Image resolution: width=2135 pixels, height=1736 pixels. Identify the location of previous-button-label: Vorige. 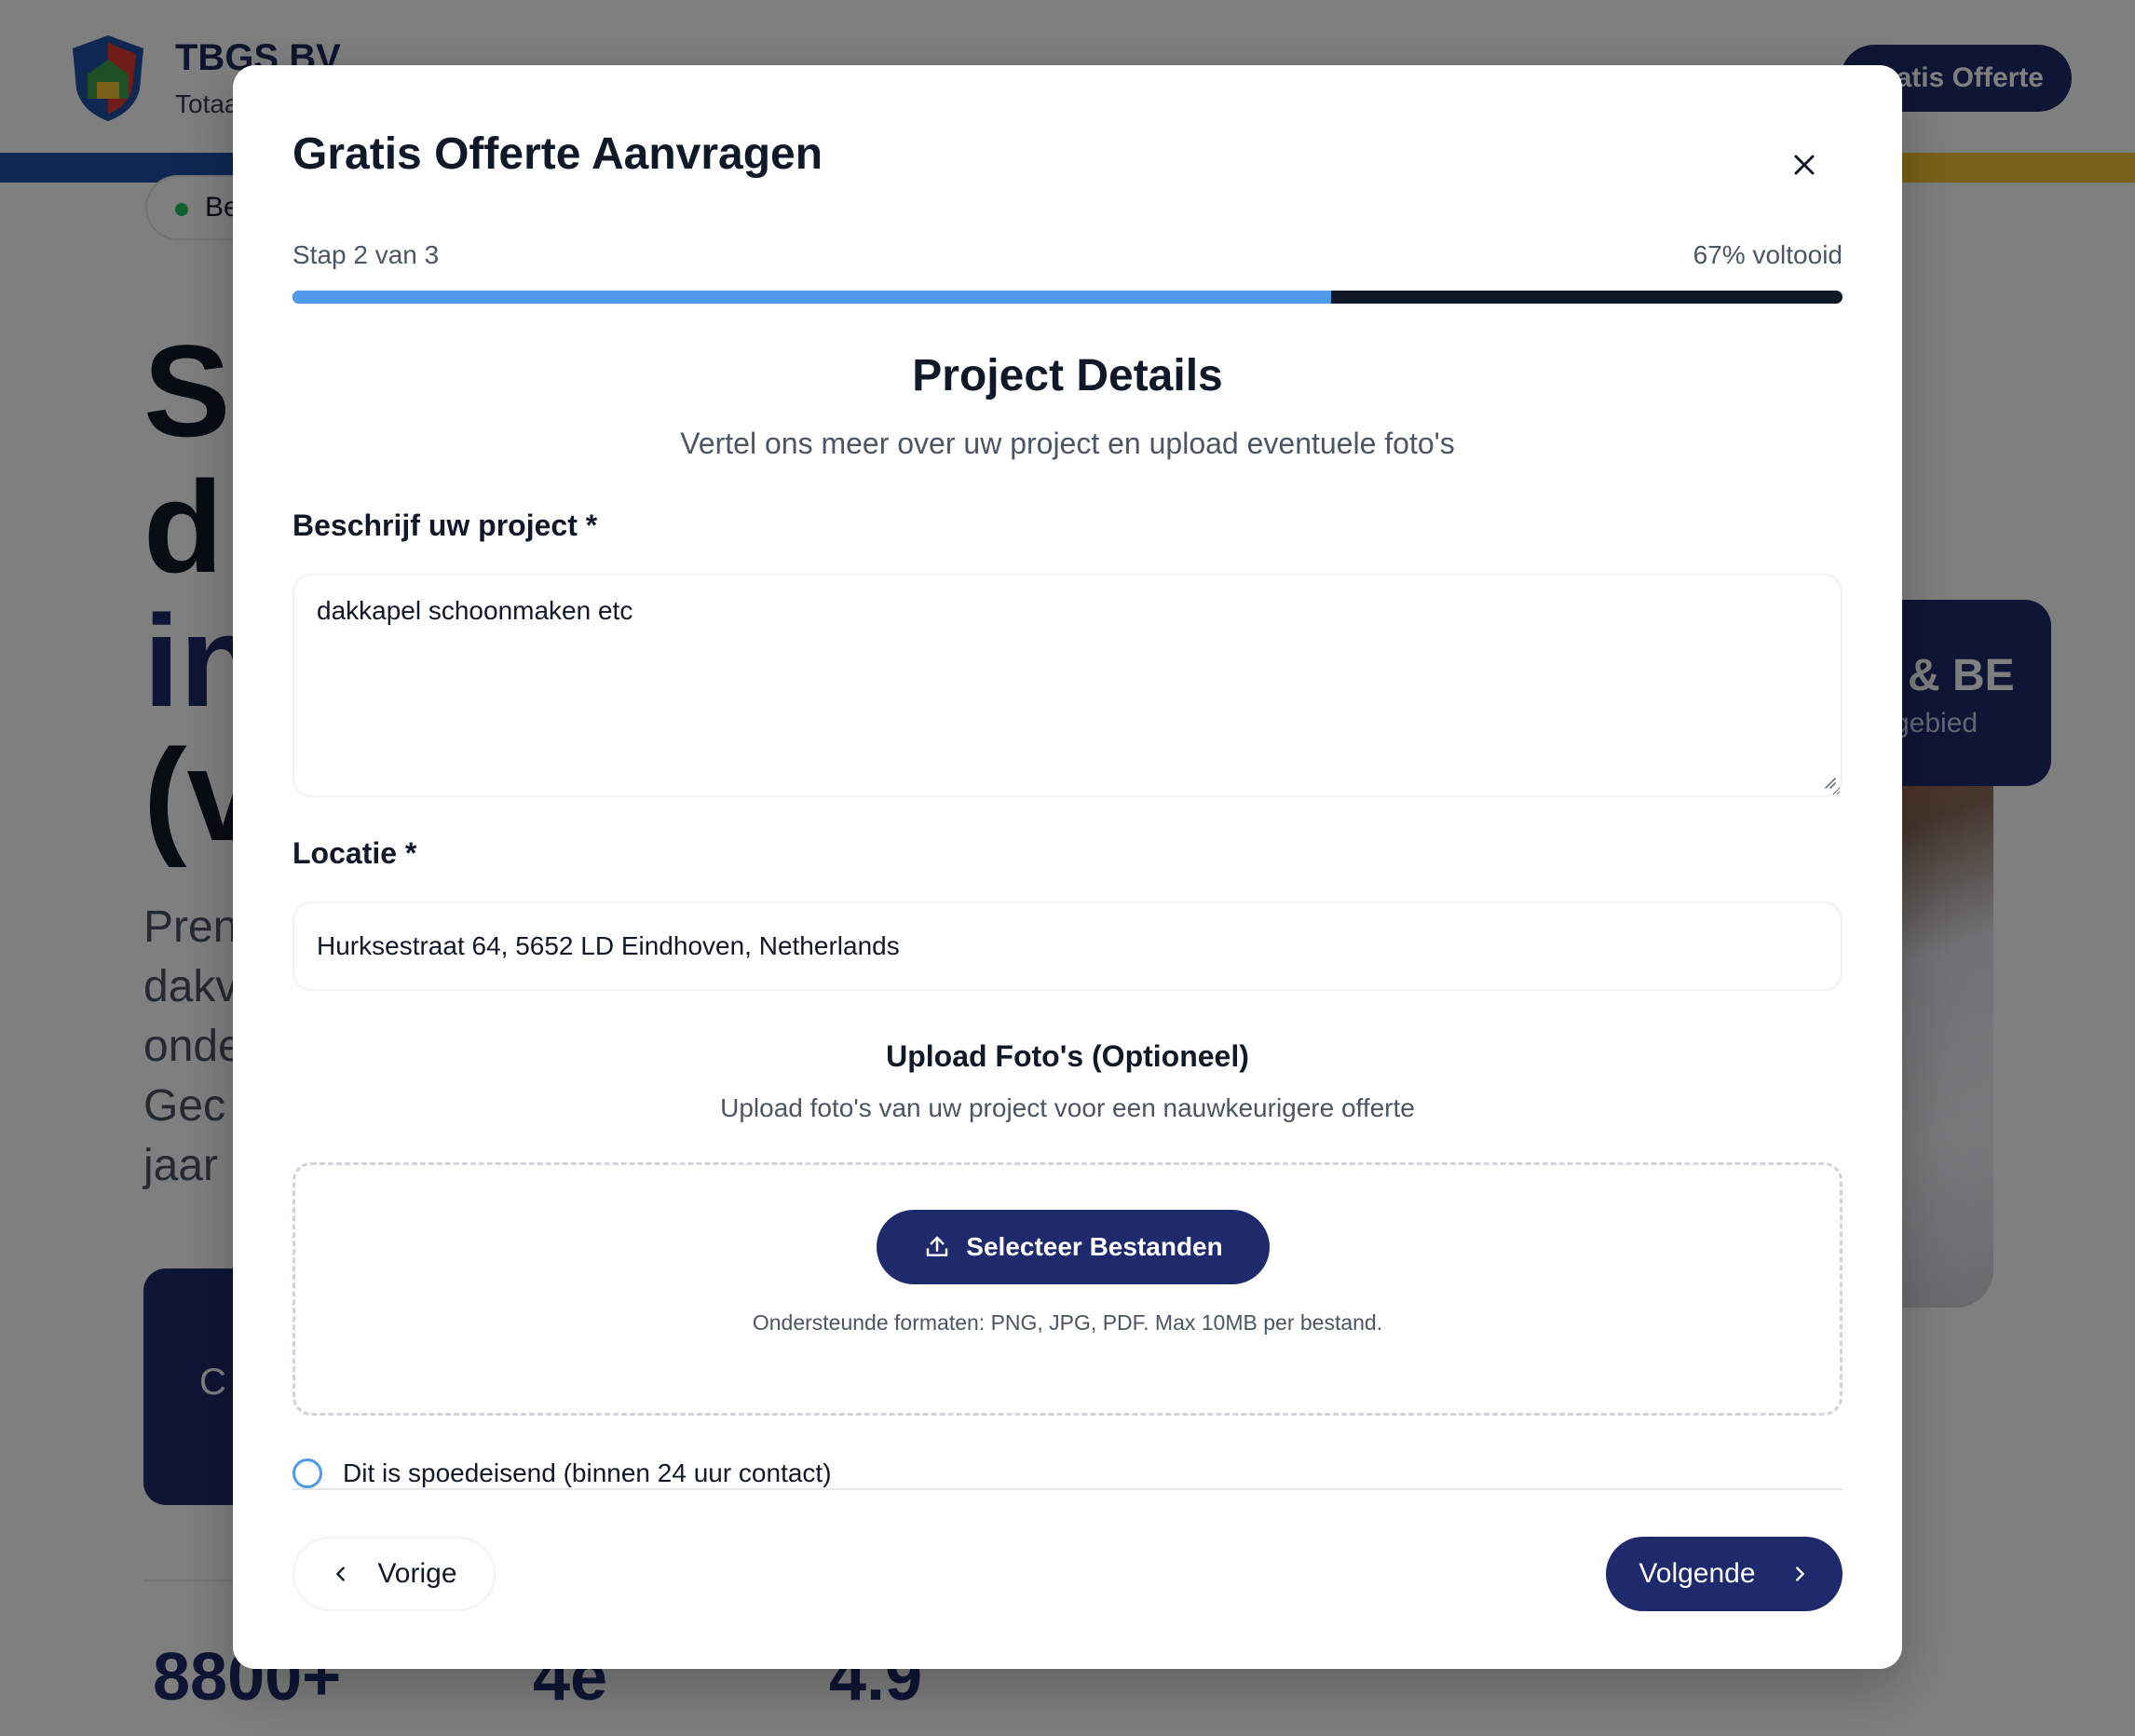
(417, 1573).